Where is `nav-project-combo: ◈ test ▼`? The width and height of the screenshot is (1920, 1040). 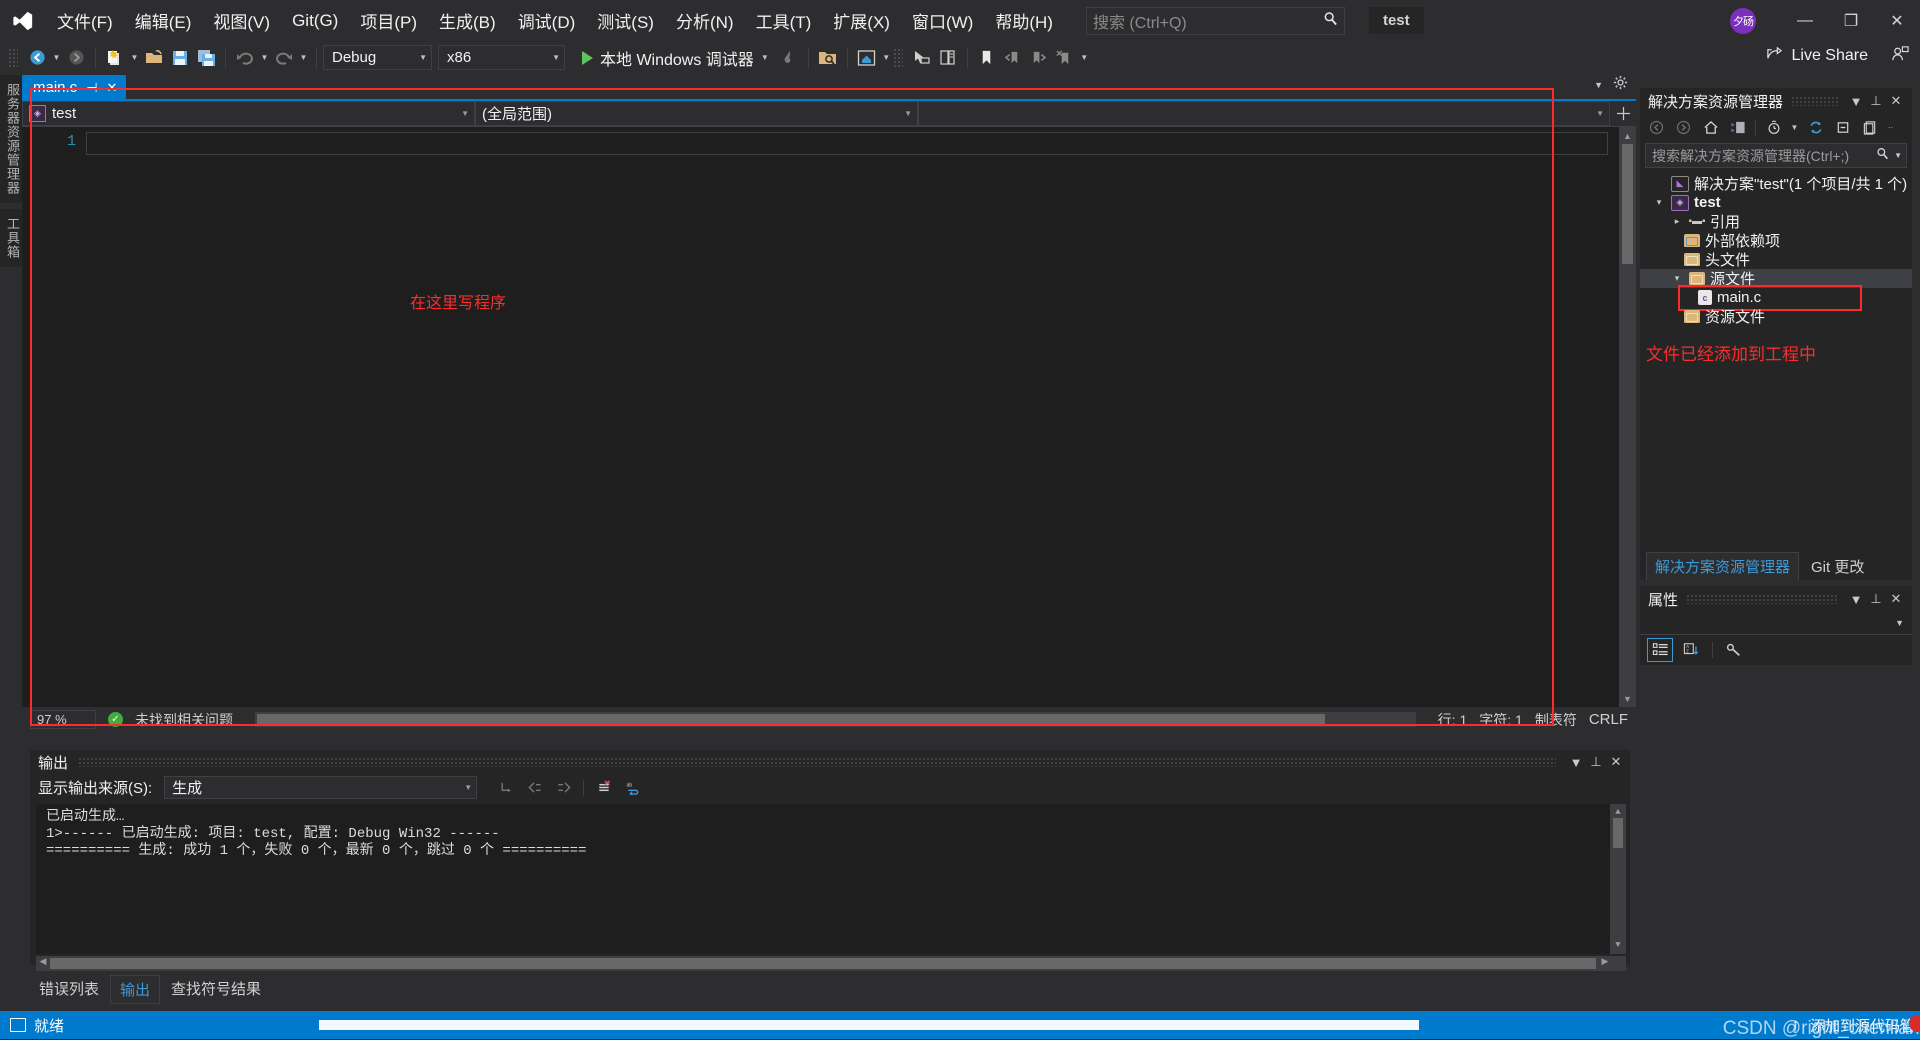 nav-project-combo: ◈ test ▼ is located at coordinates (248, 113).